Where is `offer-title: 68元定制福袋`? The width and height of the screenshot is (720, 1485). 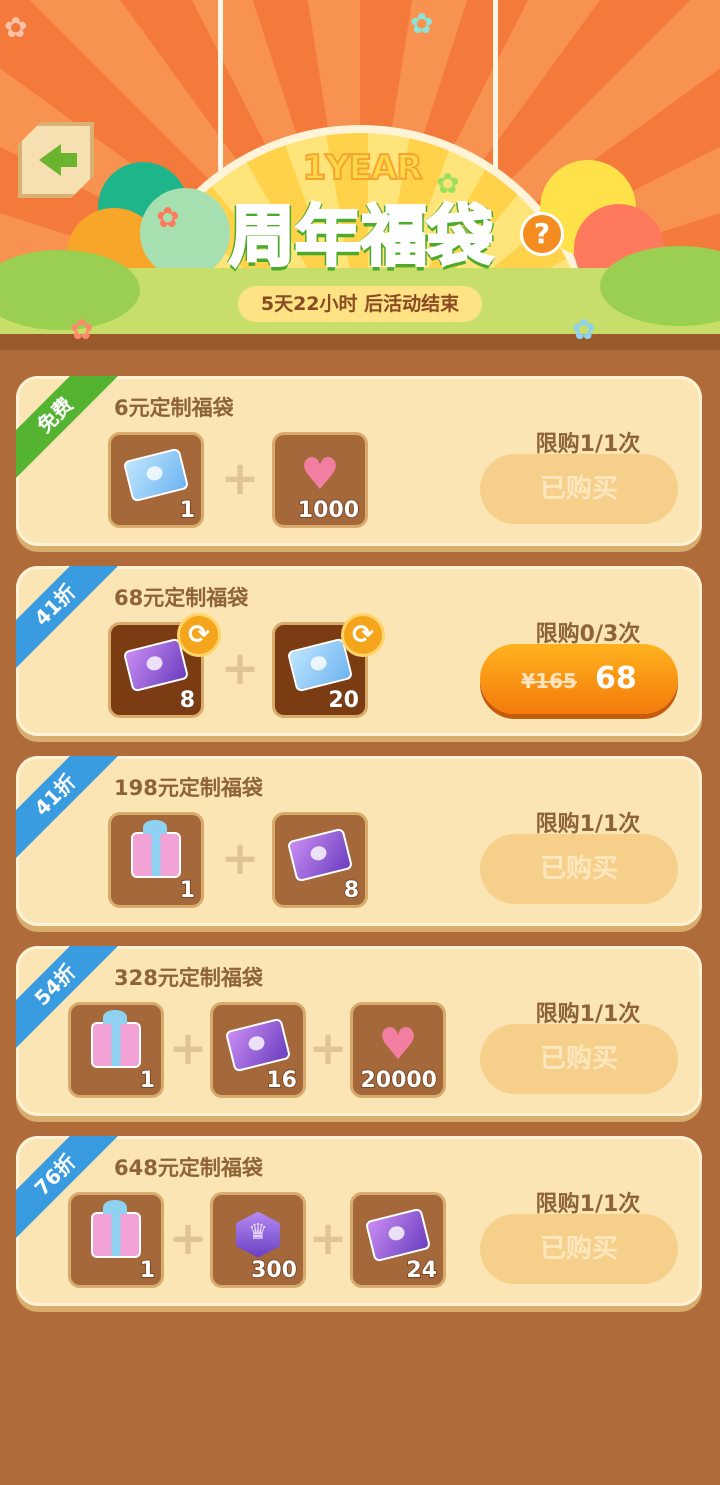
offer-title: 68元定制福袋 is located at coordinates (181, 598).